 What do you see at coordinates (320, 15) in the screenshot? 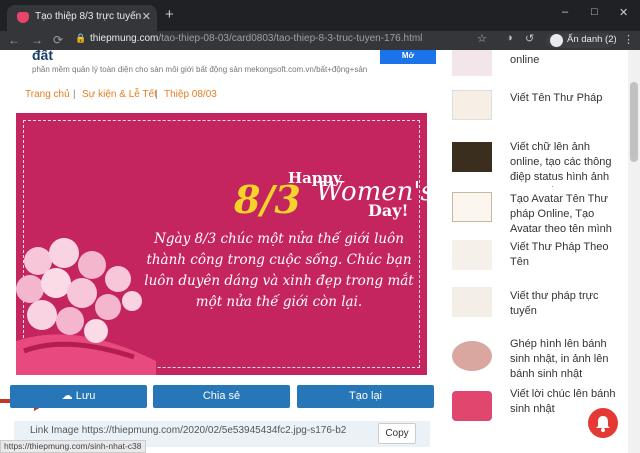
I see `browser-titlebar: Tạo thiệp 8/3 trực tuyến ✕ + – □ ✕` at bounding box center [320, 15].